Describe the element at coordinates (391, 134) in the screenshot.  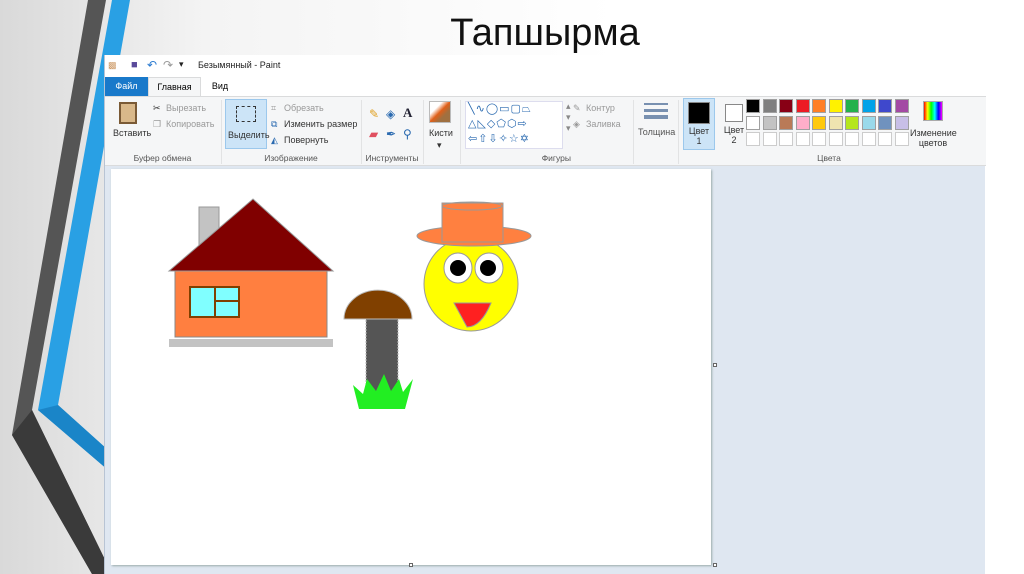
I see `color-picker-icon: ✒` at that location.